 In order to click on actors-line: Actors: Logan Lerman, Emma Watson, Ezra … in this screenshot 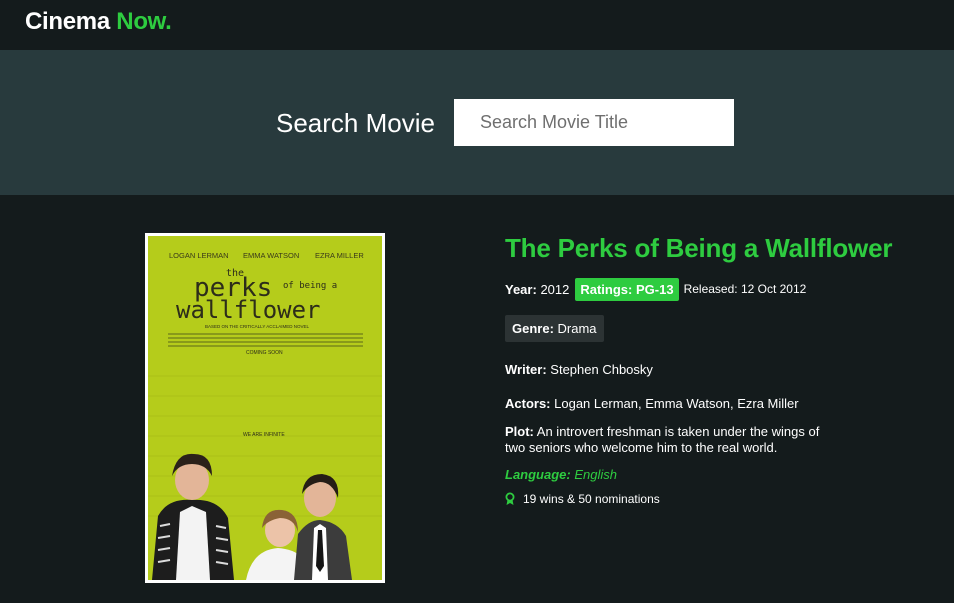, I will do `click(652, 403)`.